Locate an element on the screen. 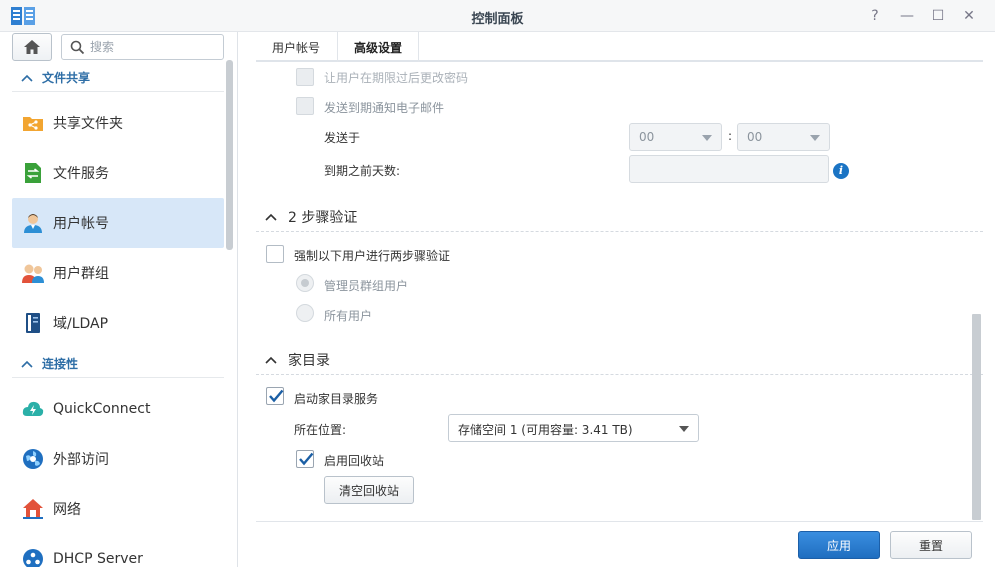  sidebar-item-shared-folder: 共享文件夹 is located at coordinates (118, 123).